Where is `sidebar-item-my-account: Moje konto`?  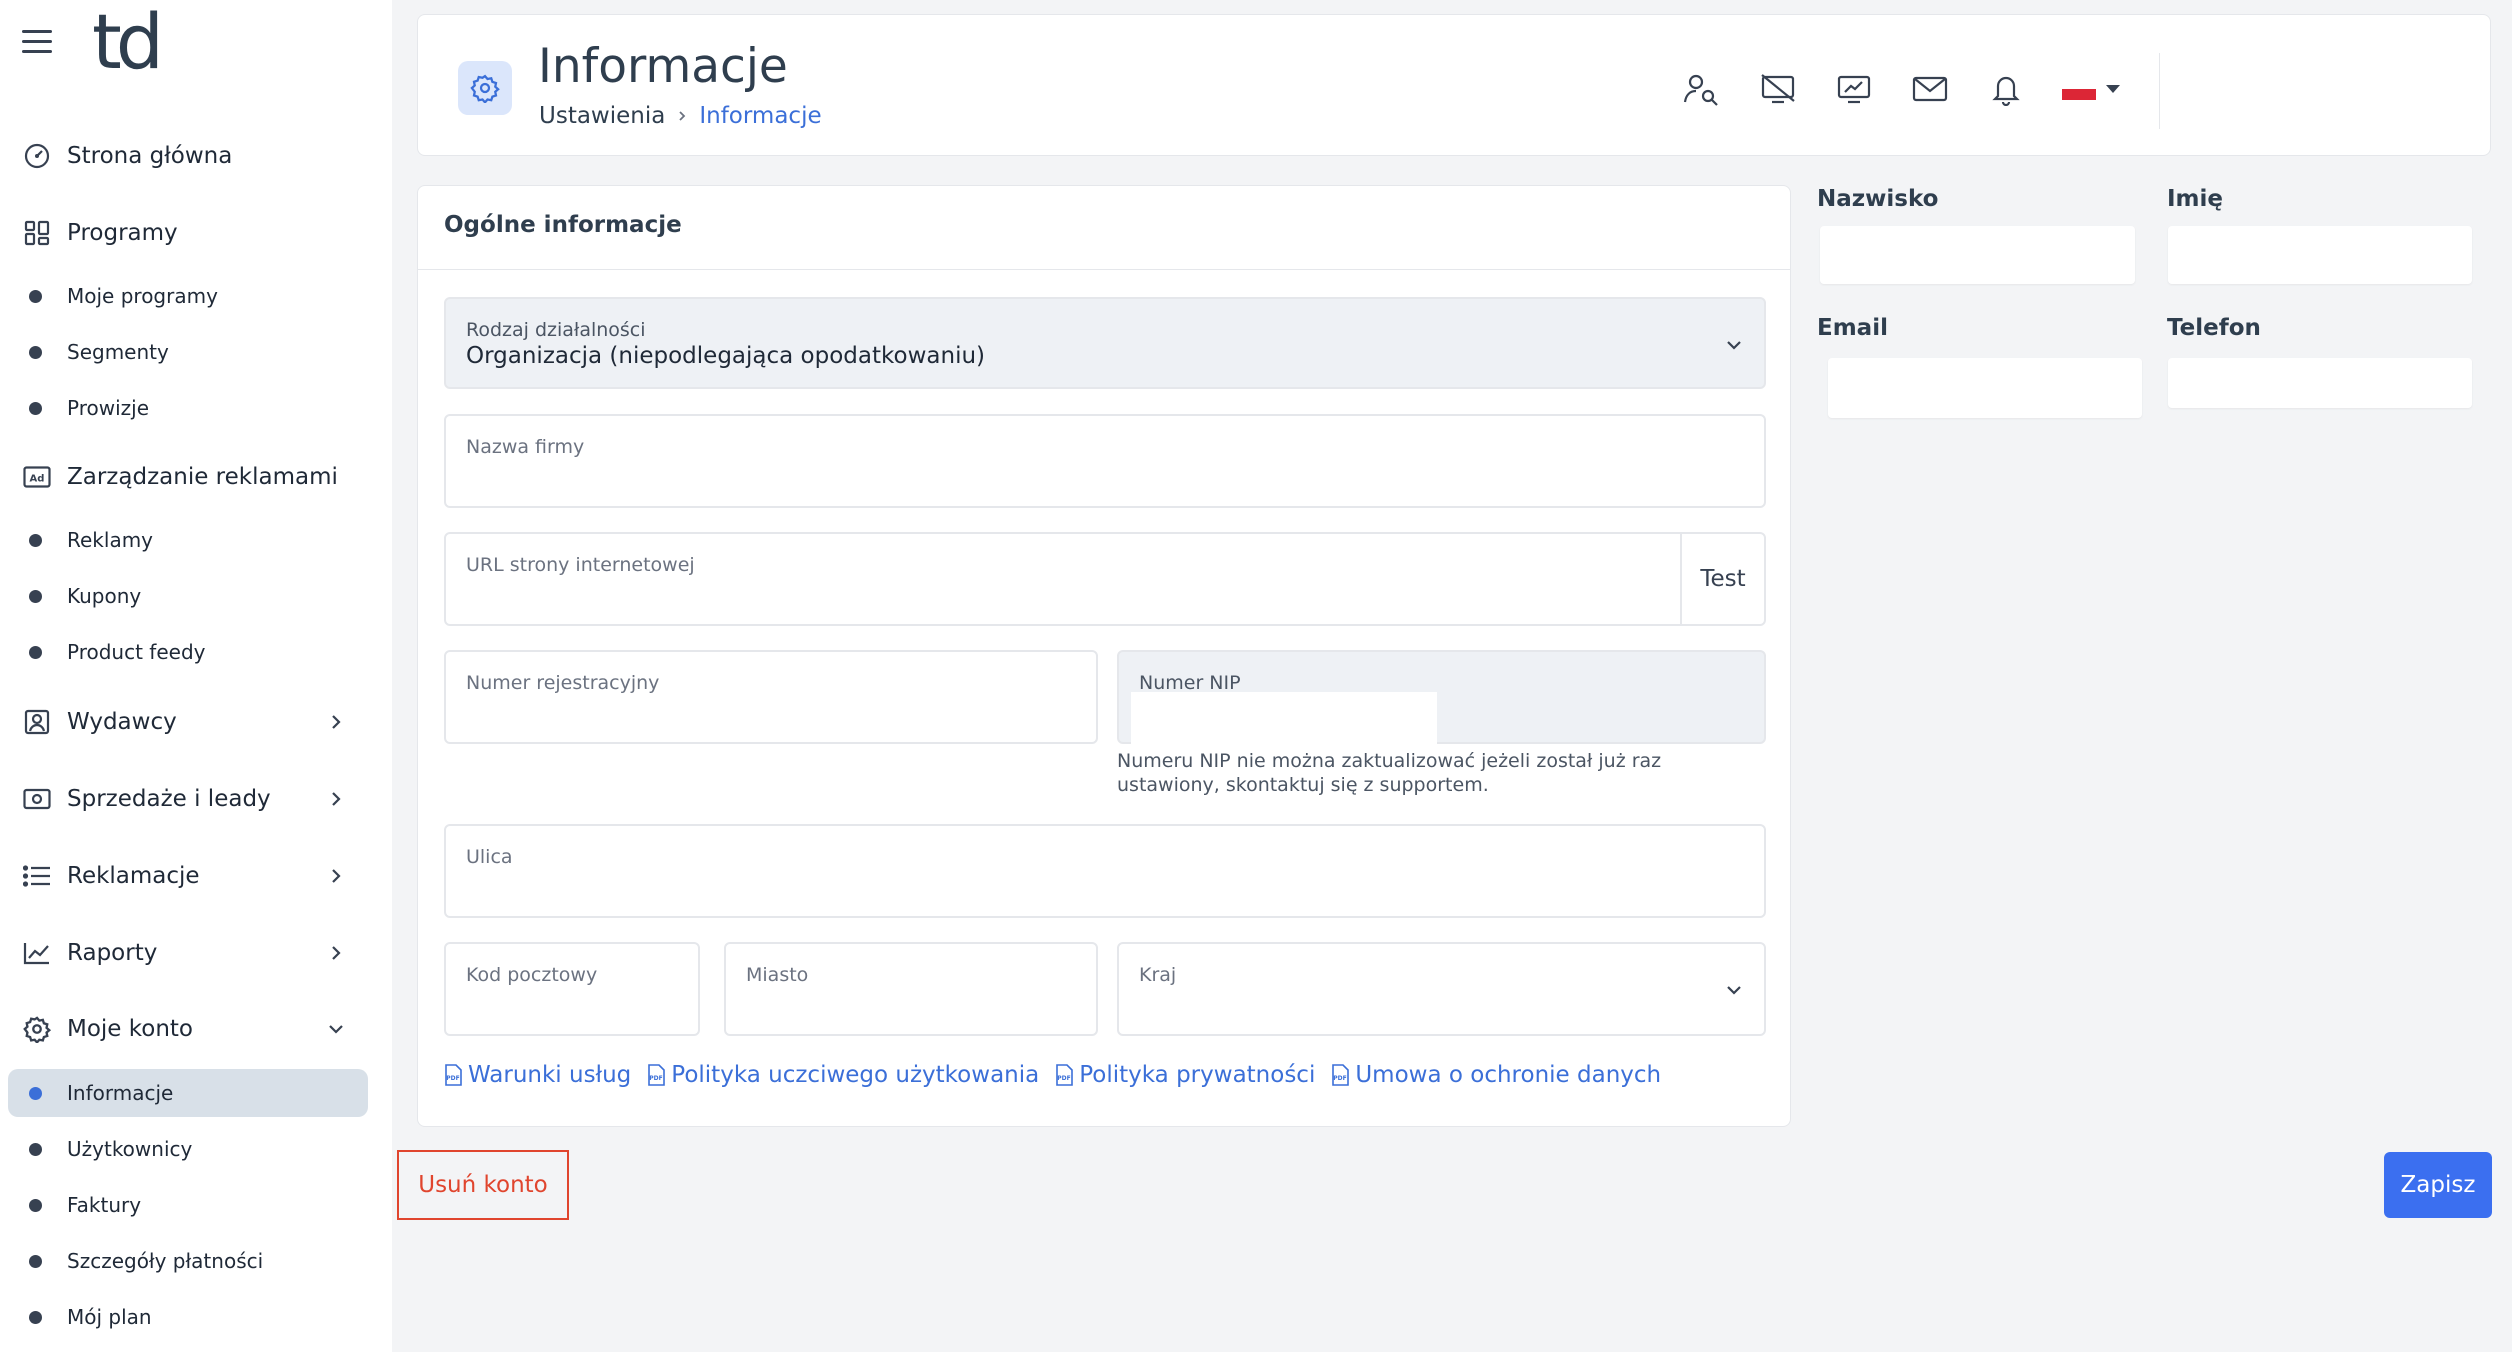
sidebar-item-my-account: Moje konto is located at coordinates (196, 1029).